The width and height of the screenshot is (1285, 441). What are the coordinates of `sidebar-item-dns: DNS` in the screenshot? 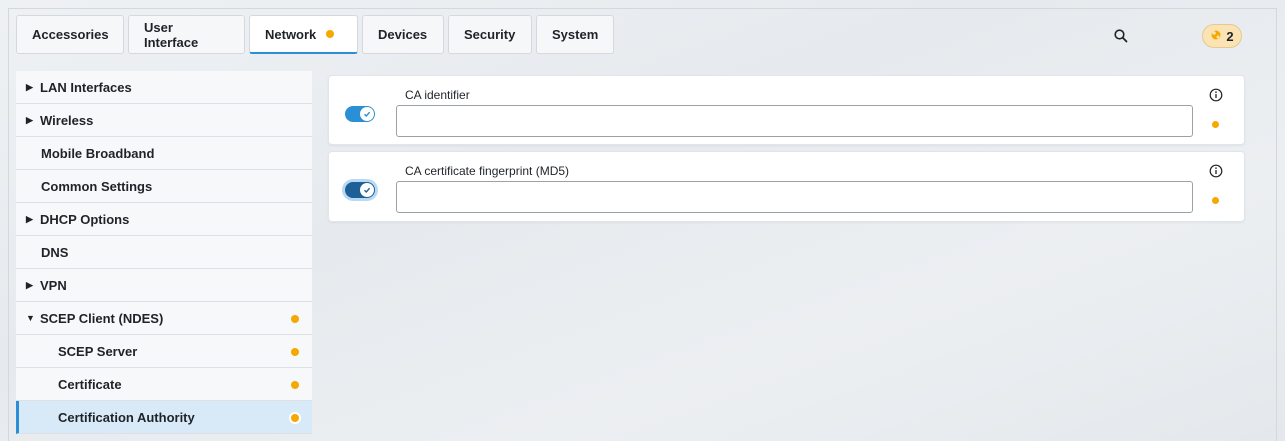 It's located at (164, 252).